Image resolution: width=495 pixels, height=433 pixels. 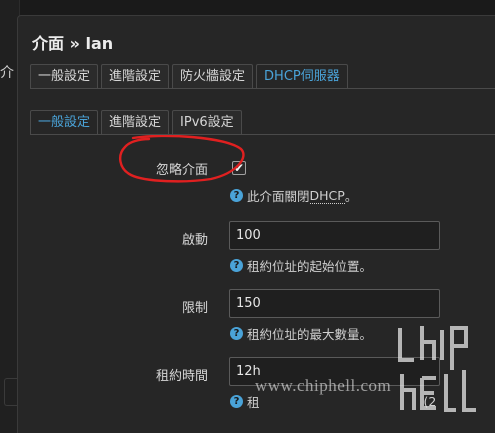 I want to click on subtab-ipv6: IPv6設定, so click(x=207, y=122).